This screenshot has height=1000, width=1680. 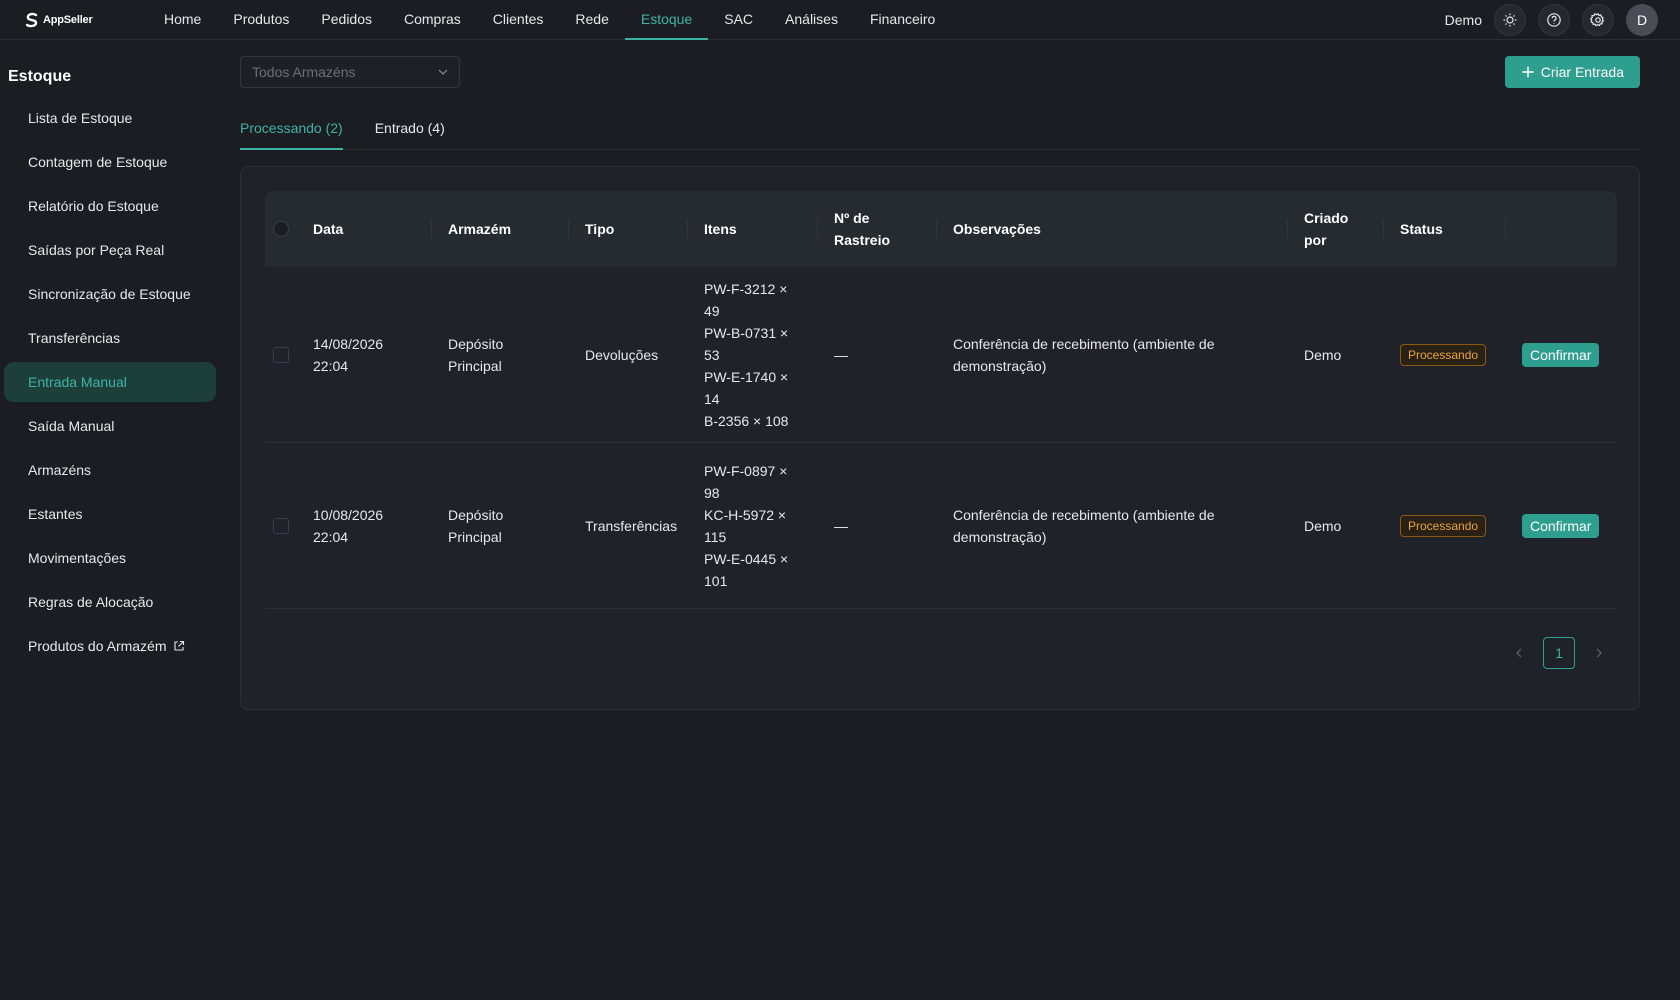 I want to click on chevron-left-icon, so click(x=1519, y=653).